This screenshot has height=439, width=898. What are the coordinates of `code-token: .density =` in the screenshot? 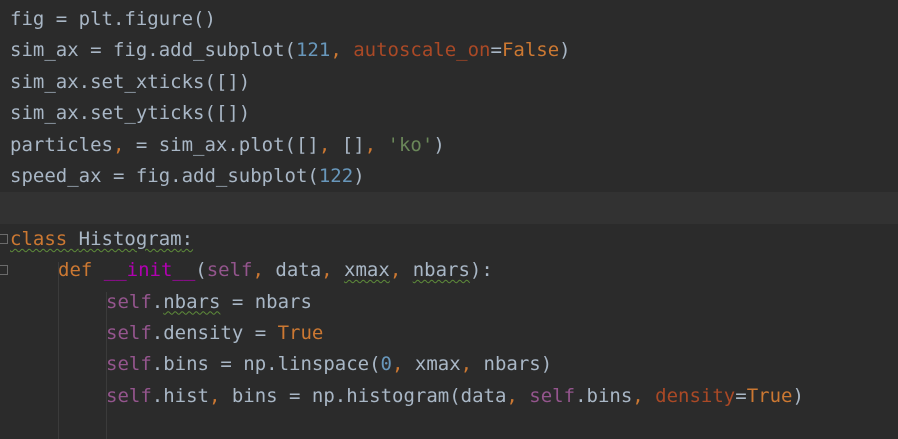 It's located at (214, 333).